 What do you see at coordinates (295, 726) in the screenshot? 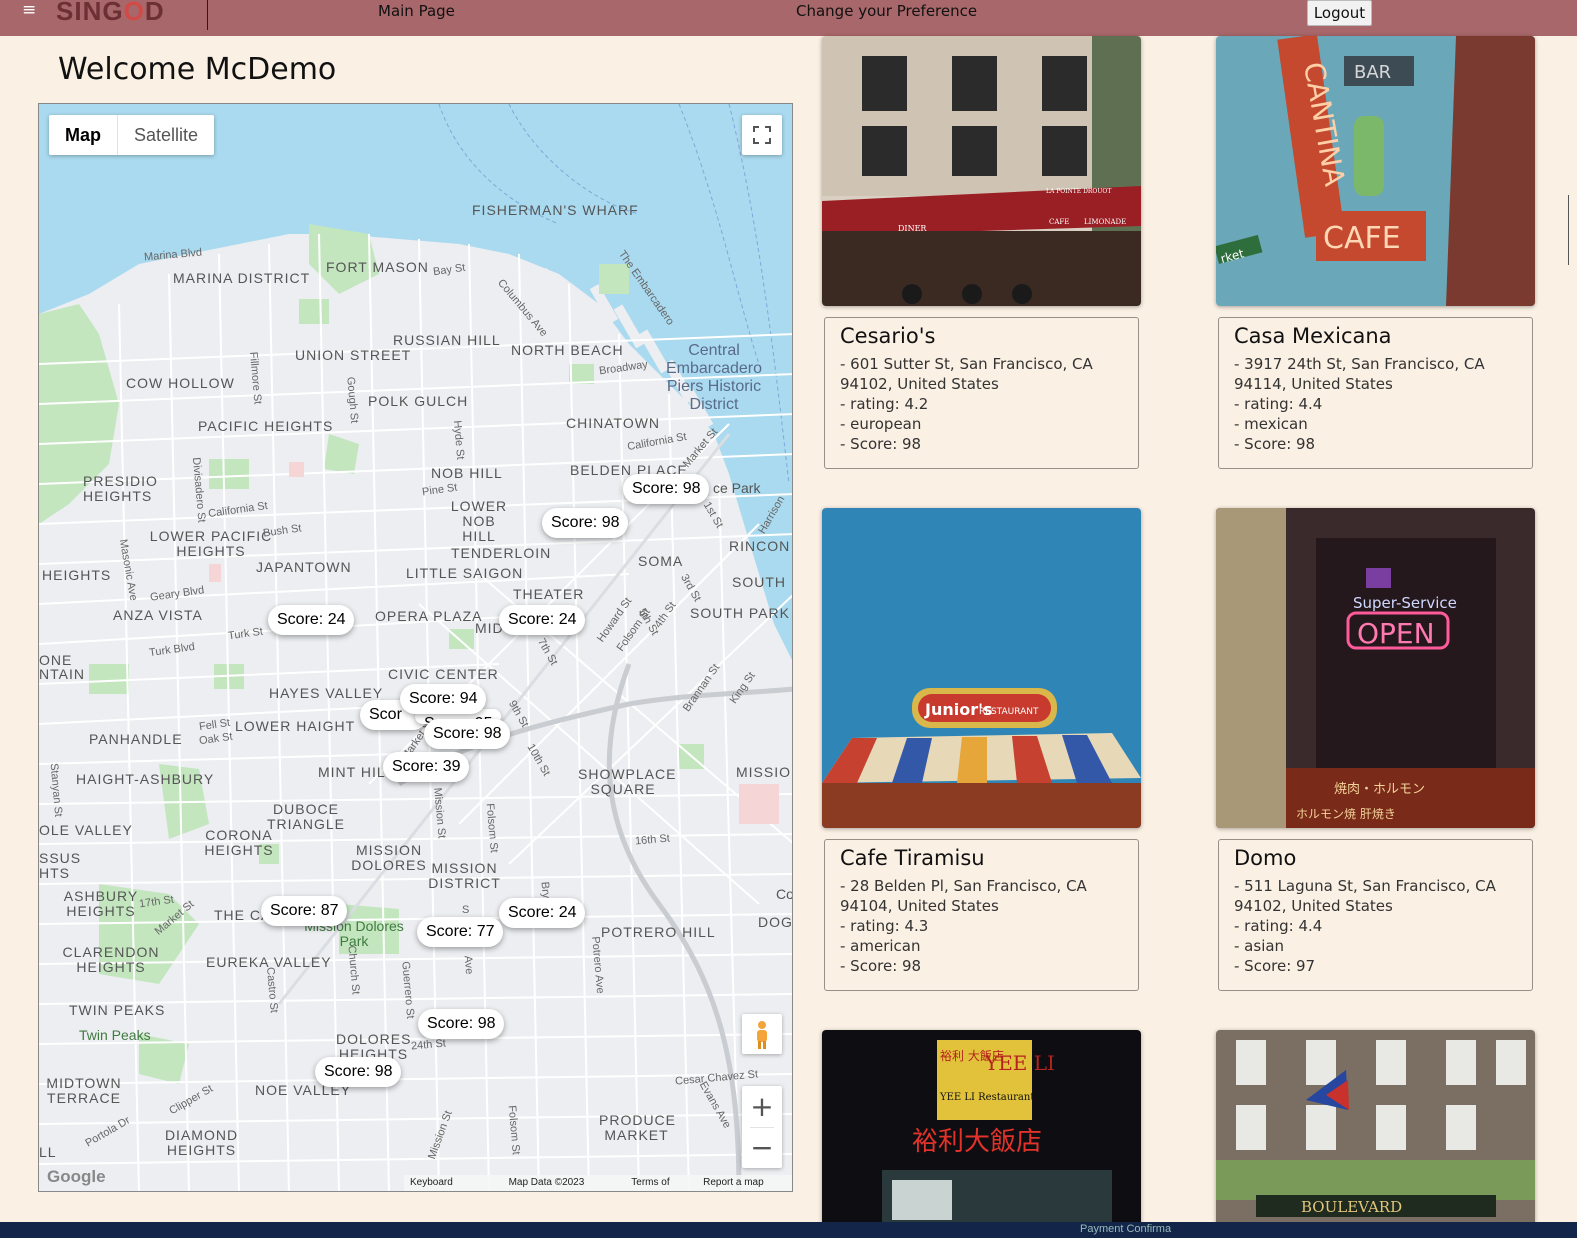
I see `map-label: LOWER HAIGHT` at bounding box center [295, 726].